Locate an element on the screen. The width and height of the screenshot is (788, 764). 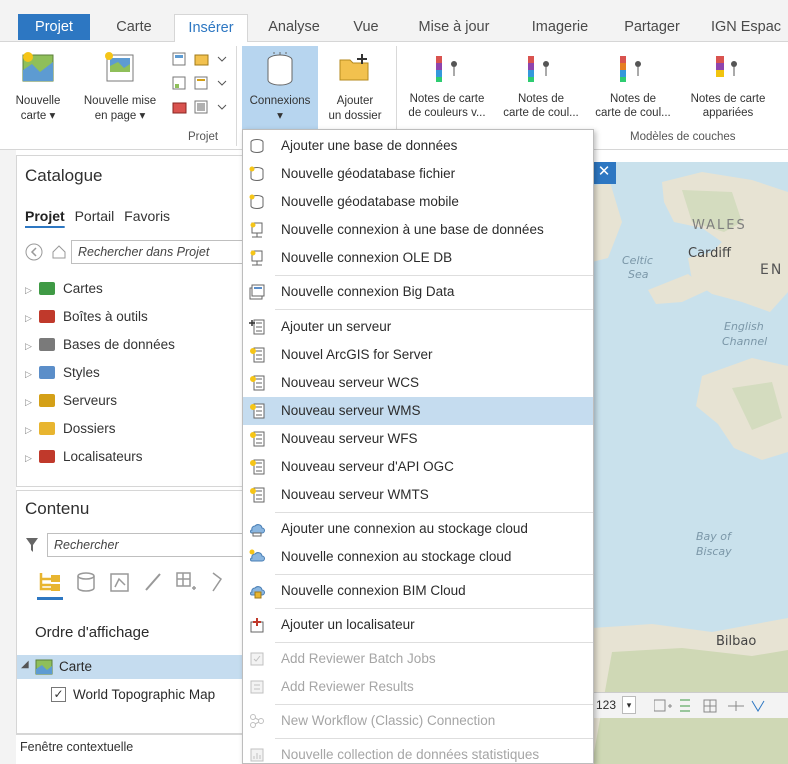
list-by-drawing-order-icon is located at coordinates (50, 582).